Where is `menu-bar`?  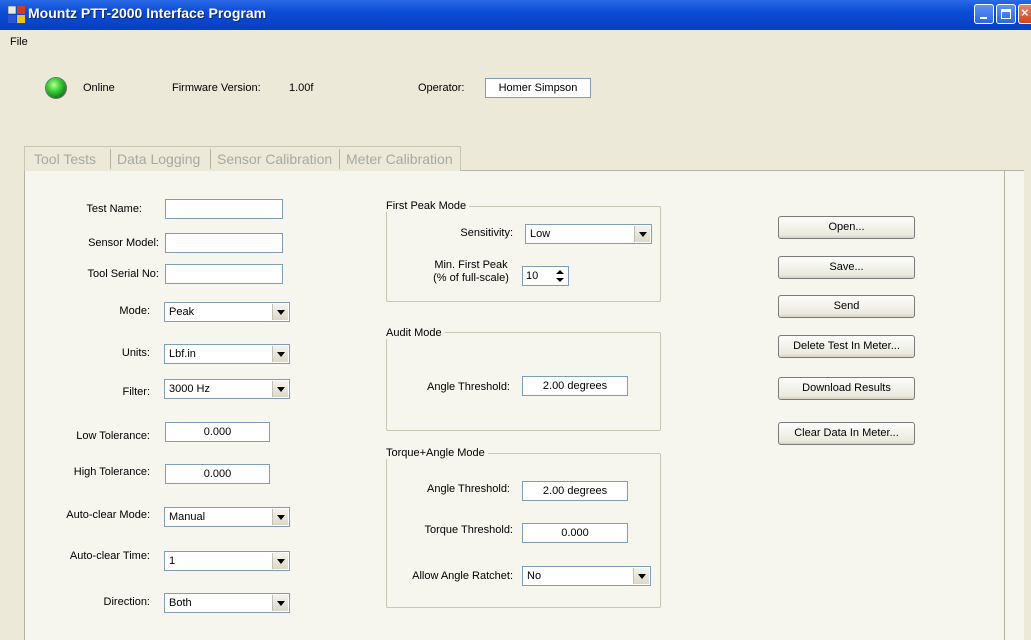
menu-bar is located at coordinates (515, 40).